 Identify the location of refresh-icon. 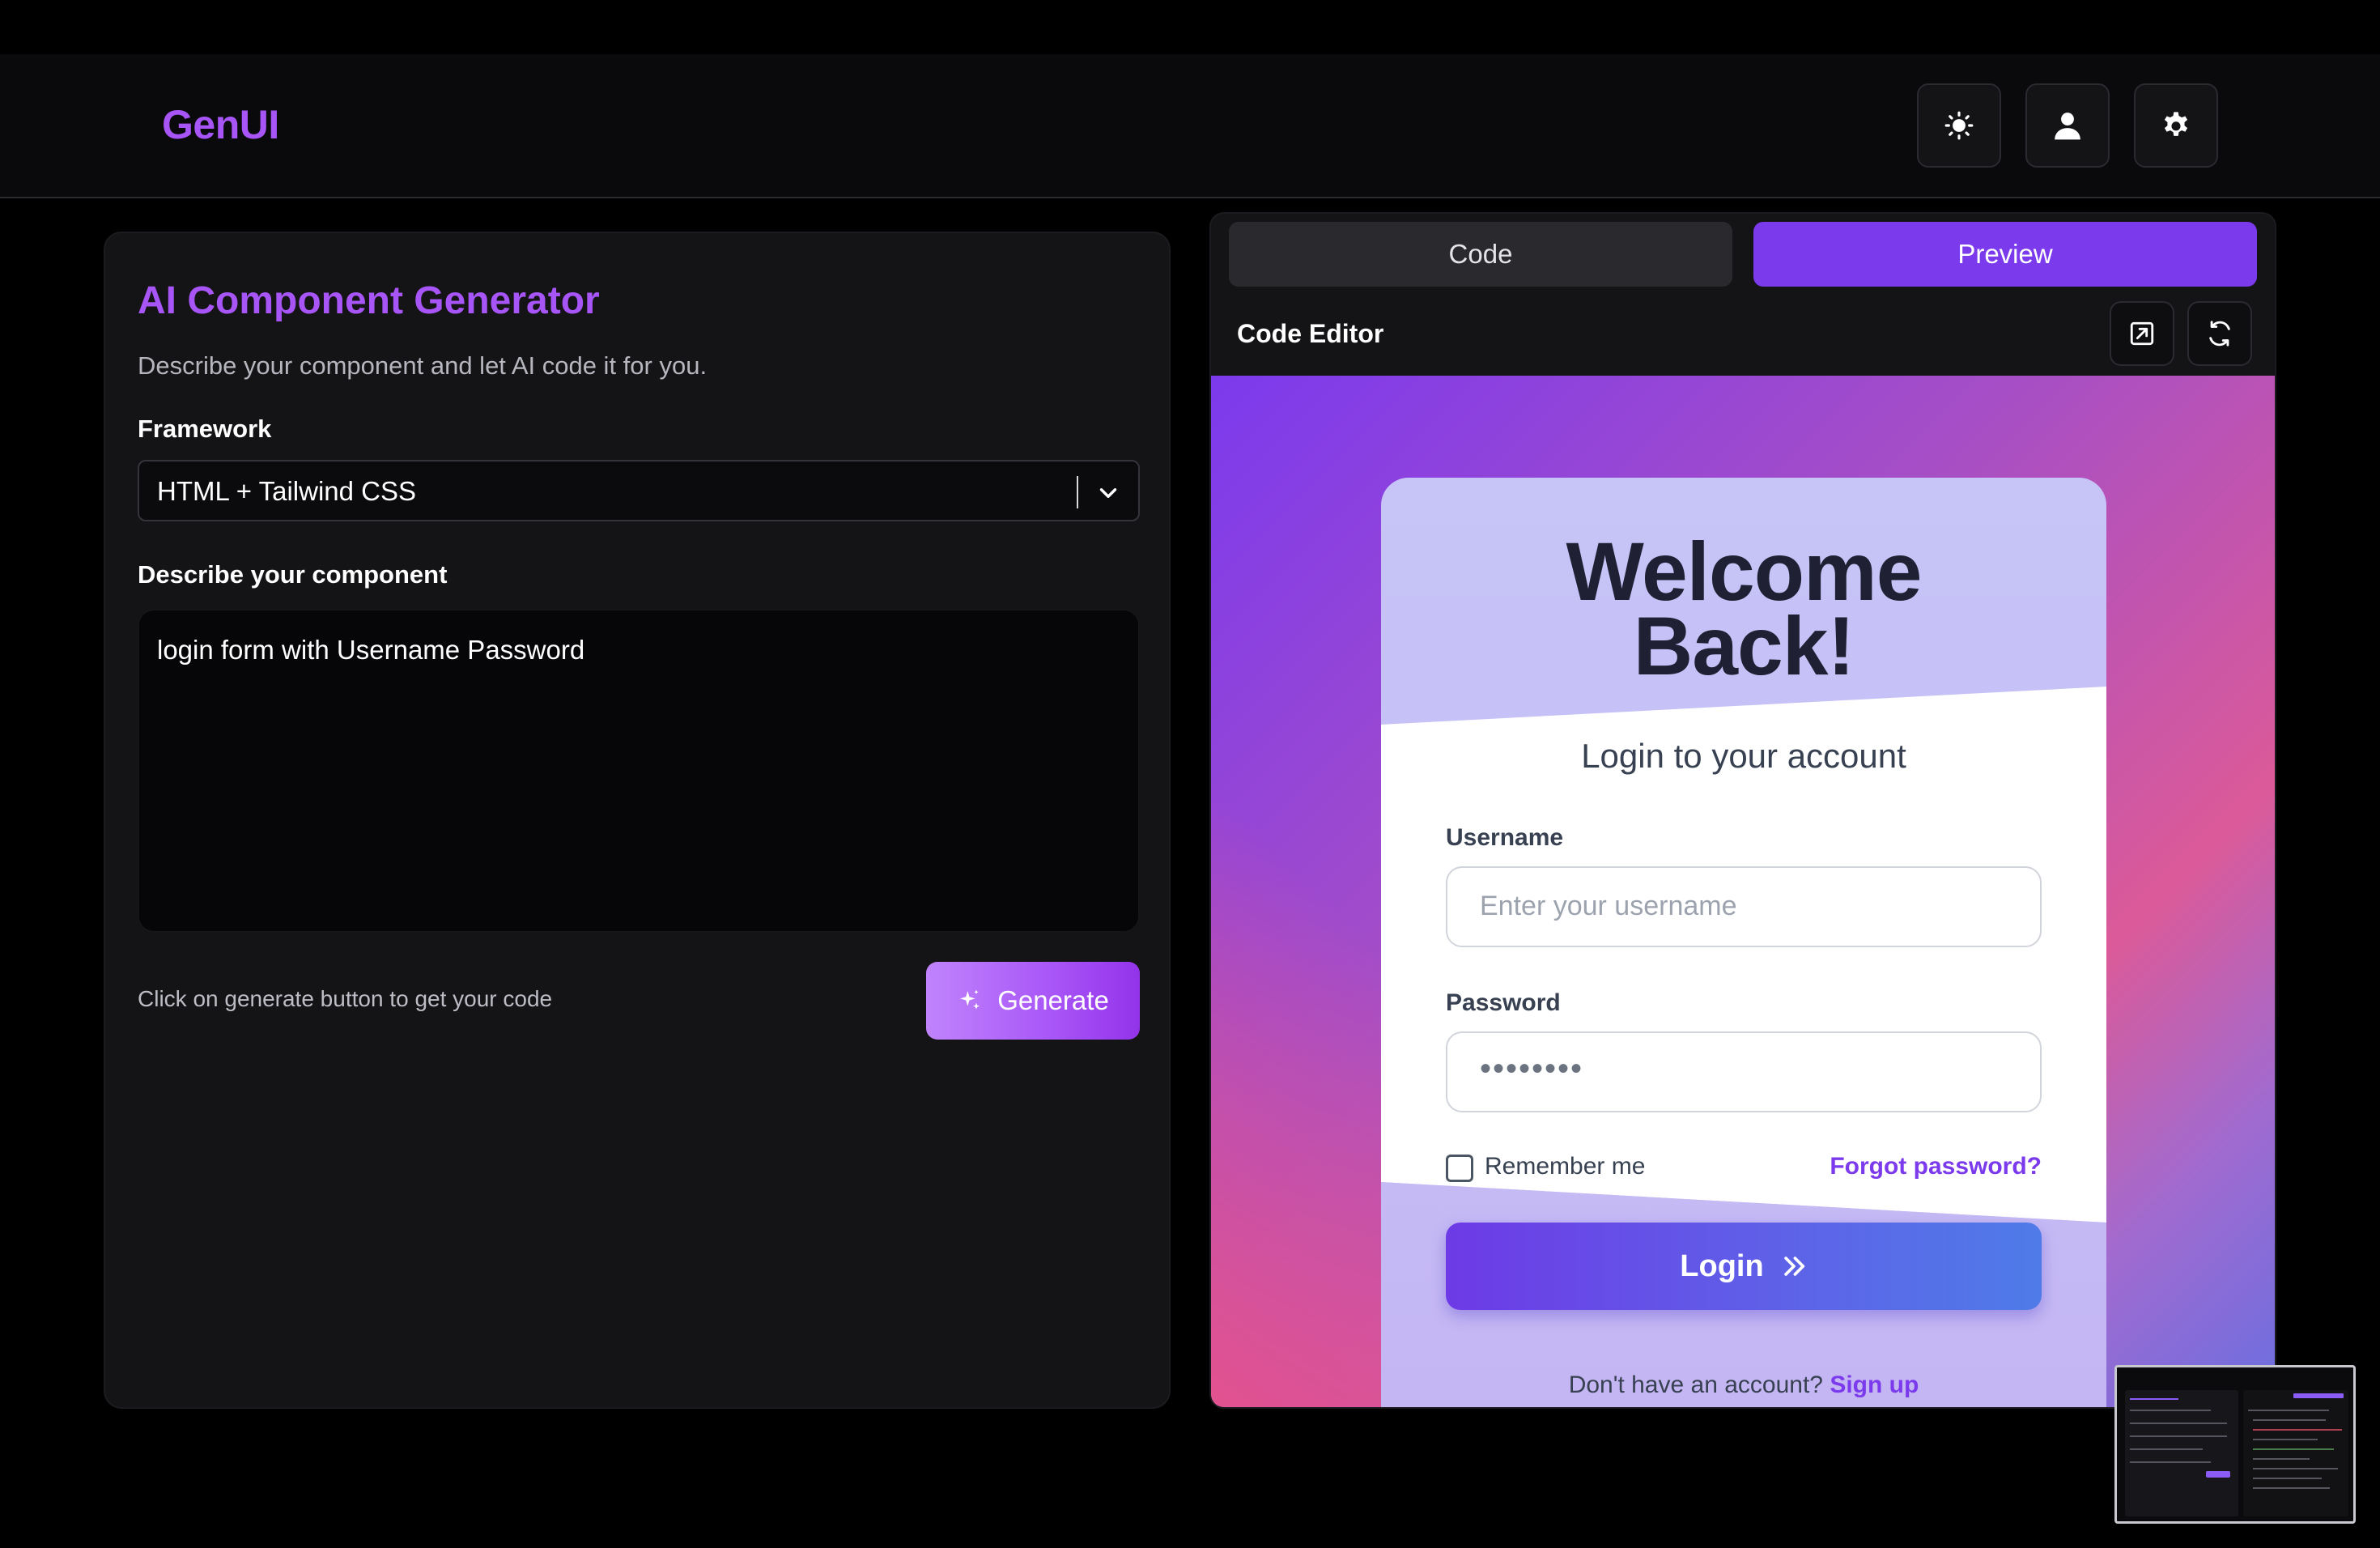
(2219, 334).